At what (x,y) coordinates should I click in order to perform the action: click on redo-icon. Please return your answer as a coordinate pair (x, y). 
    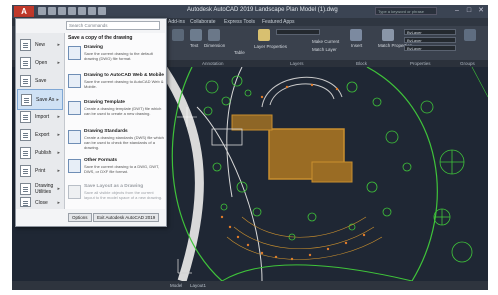
    Looking at the image, I should click on (102, 11).